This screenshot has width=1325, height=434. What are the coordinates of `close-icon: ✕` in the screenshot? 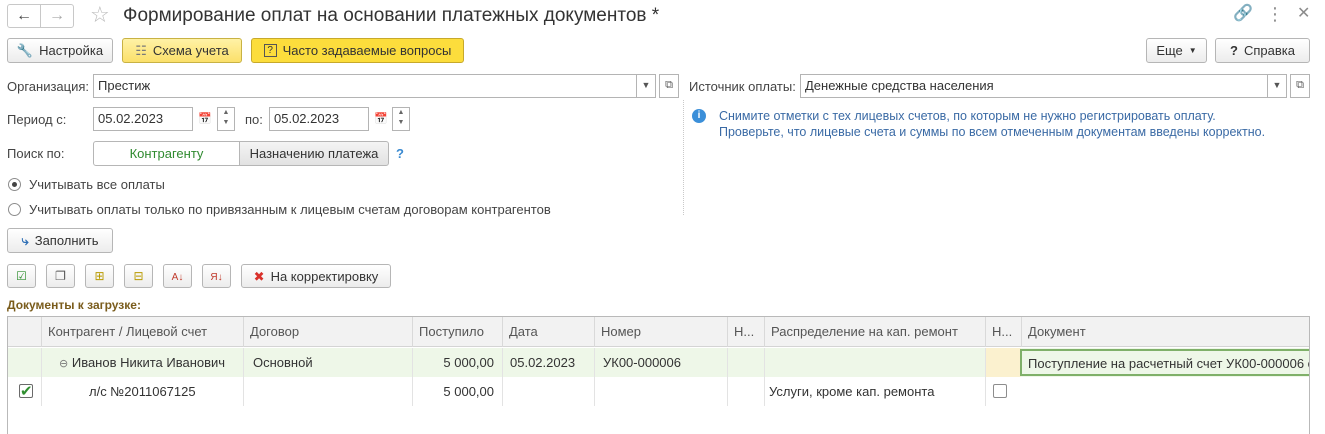 It's located at (1303, 14).